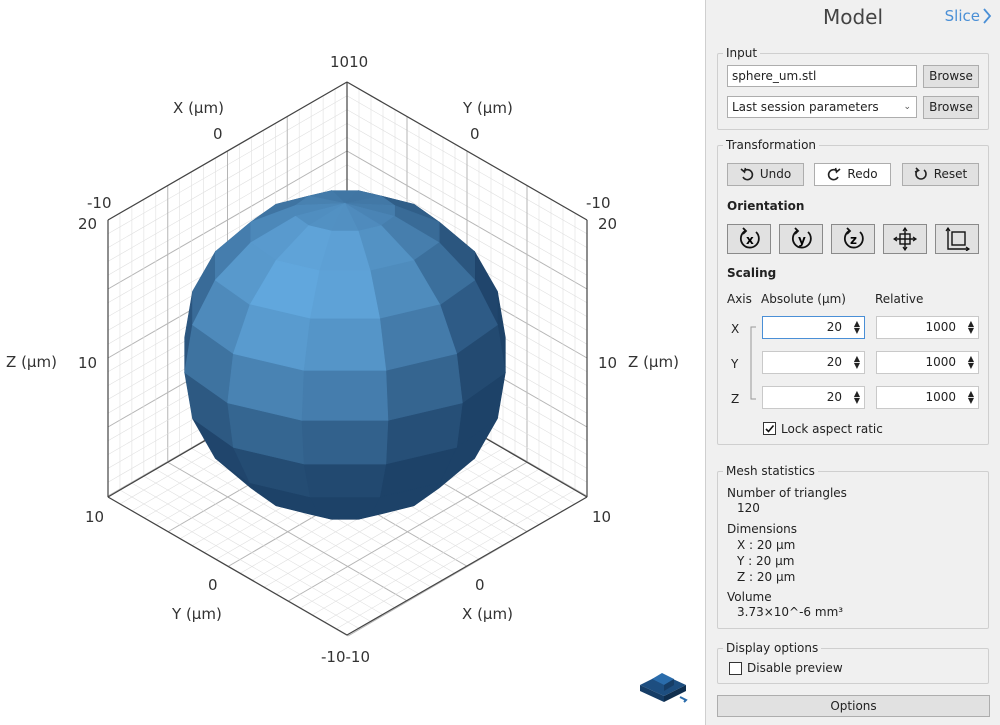 The width and height of the screenshot is (1000, 725). I want to click on disable-preview-label: Disable preview, so click(795, 668).